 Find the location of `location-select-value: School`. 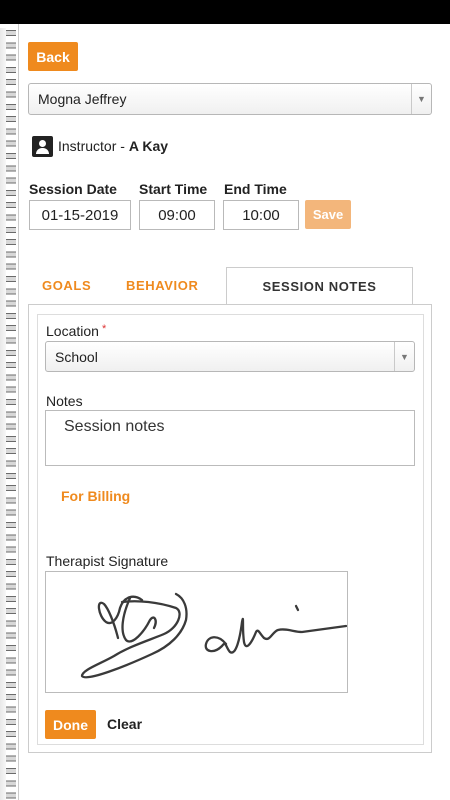

location-select-value: School is located at coordinates (76, 356).